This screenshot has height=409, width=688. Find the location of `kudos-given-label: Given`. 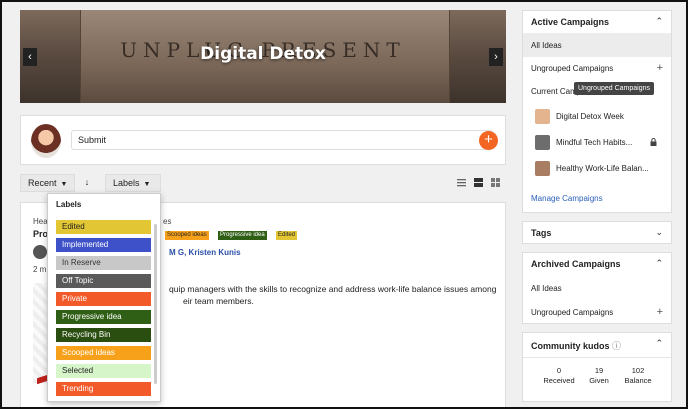

kudos-given-label: Given is located at coordinates (599, 380).